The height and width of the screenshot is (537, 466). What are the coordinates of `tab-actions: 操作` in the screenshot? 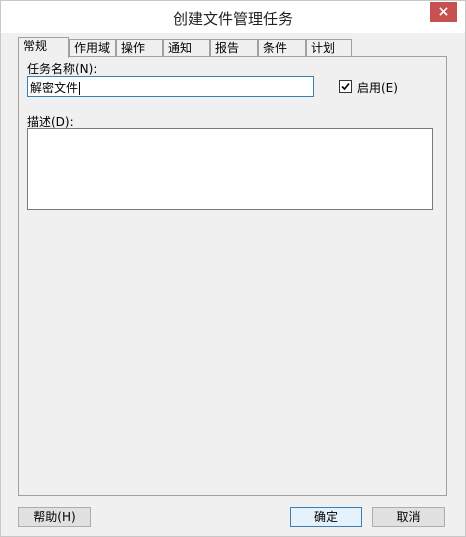 It's located at (139, 47).